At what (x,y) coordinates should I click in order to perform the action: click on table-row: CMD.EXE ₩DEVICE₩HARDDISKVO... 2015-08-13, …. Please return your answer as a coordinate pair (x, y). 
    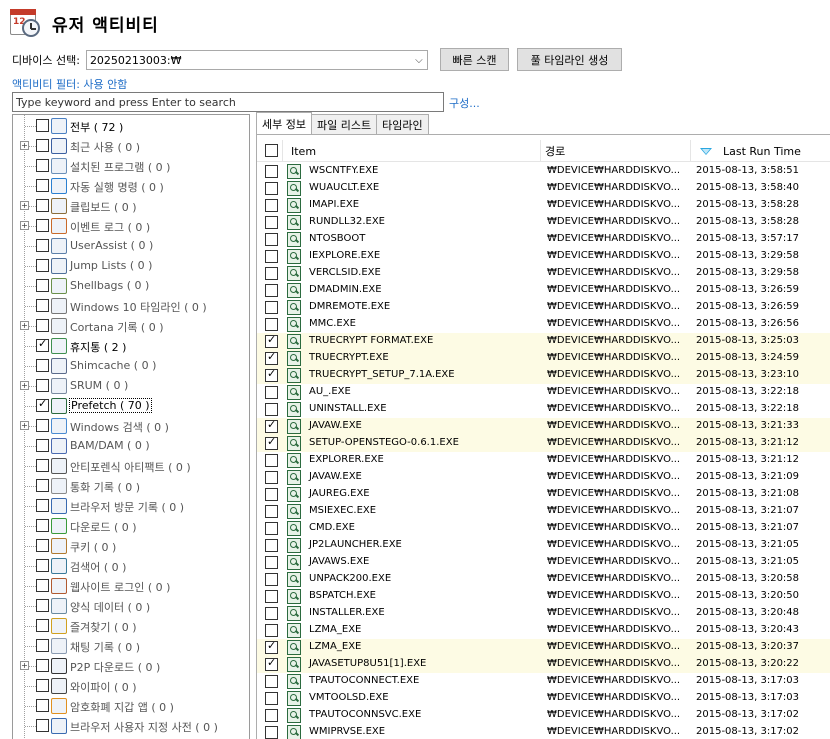
    Looking at the image, I should click on (543, 528).